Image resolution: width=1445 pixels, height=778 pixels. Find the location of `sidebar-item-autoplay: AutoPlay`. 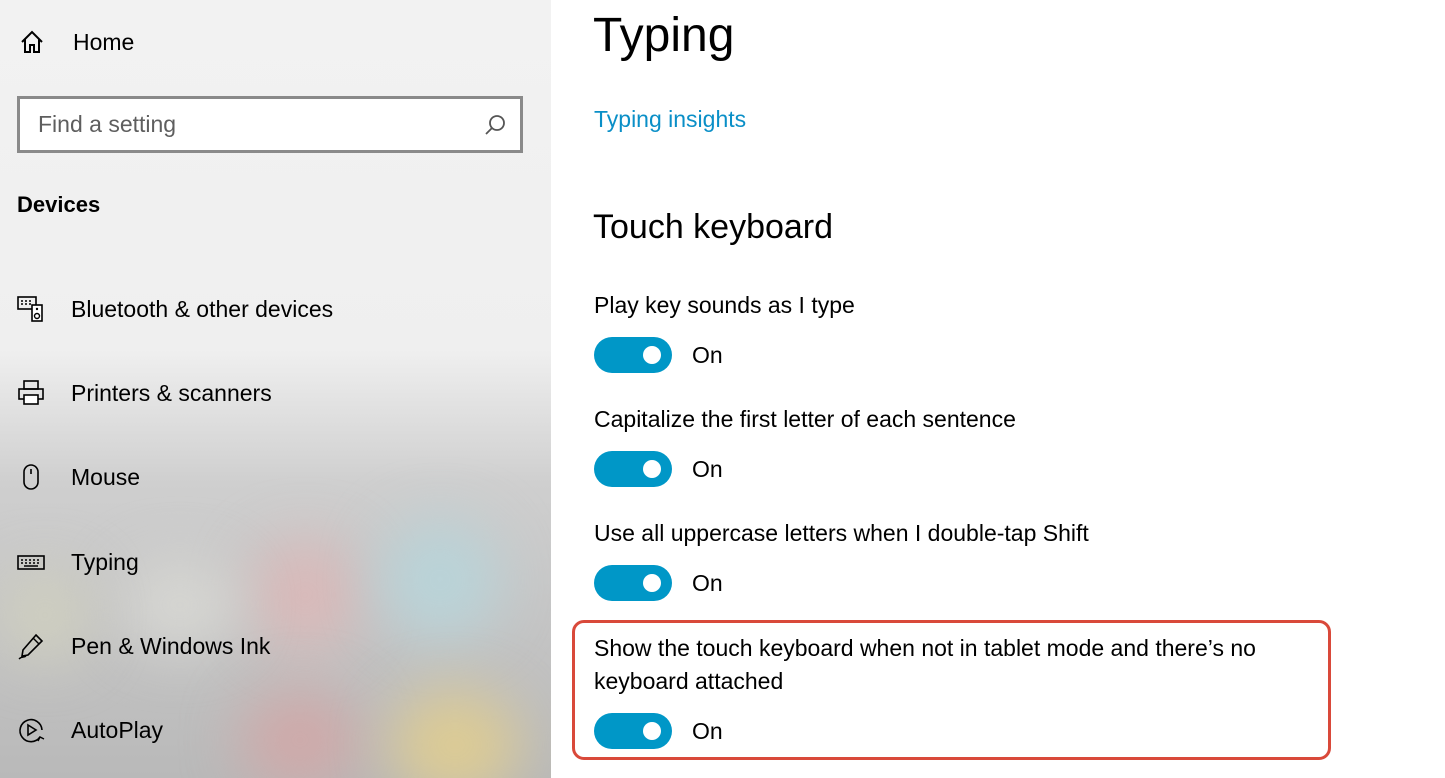

sidebar-item-autoplay: AutoPlay is located at coordinates (89, 730).